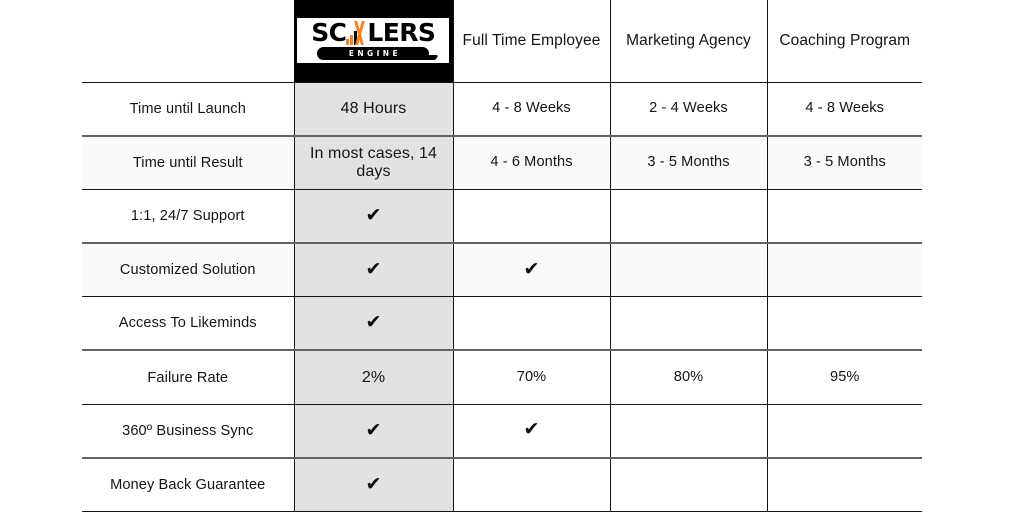 The image size is (1024, 512). I want to click on row-label: Time until Launch, so click(188, 108).